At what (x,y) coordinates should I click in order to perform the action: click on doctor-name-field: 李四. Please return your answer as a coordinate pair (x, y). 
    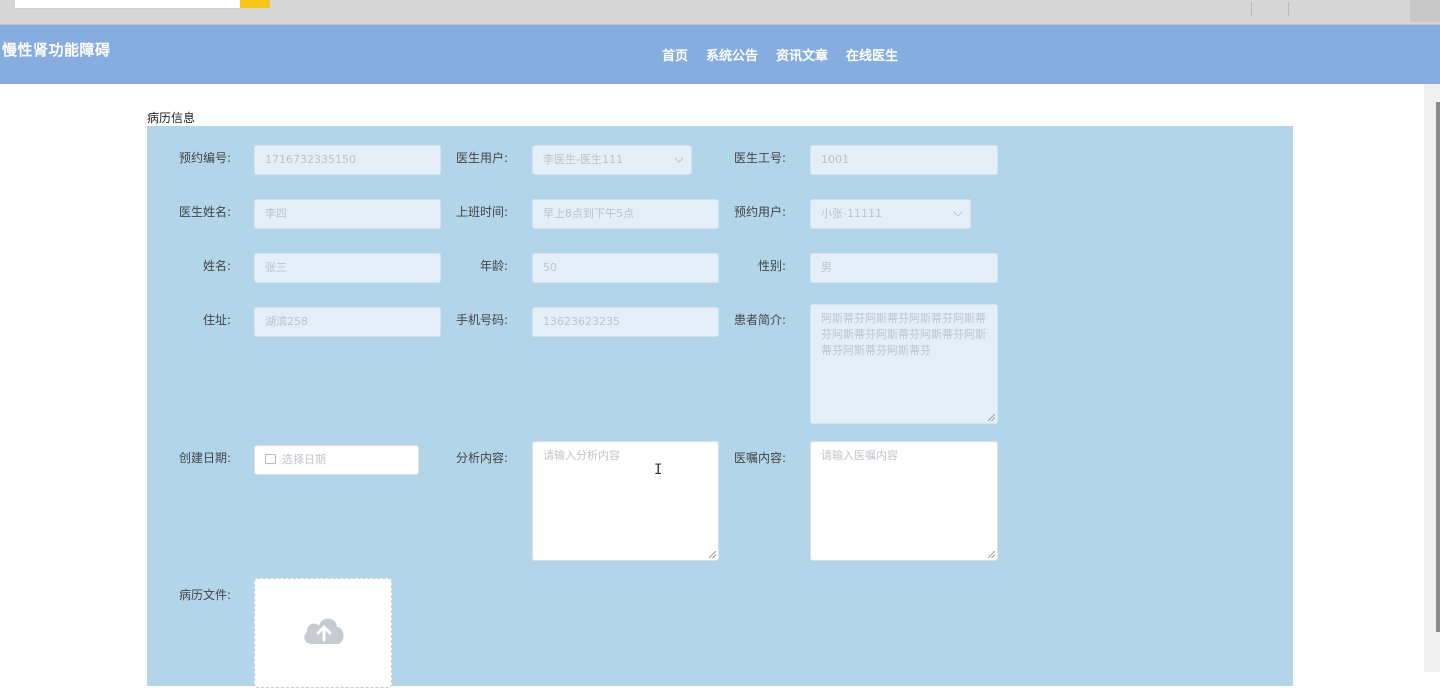
    Looking at the image, I should click on (347, 214).